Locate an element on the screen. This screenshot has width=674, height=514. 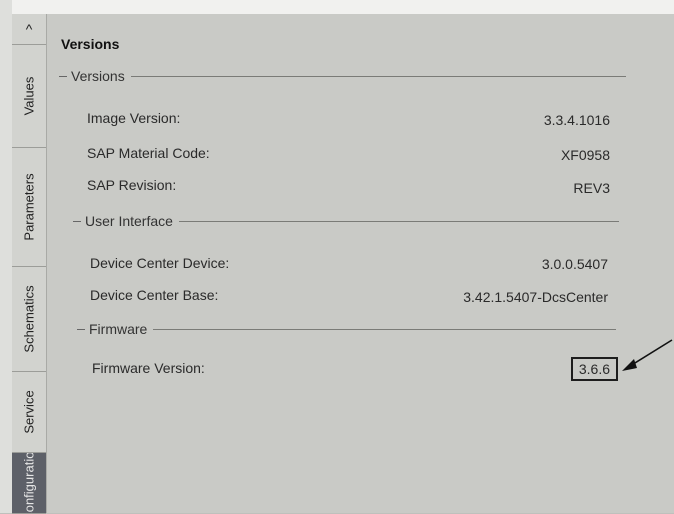
device-center-base-value: 3.42.1.5407-DcsCenter is located at coordinates (535, 297).